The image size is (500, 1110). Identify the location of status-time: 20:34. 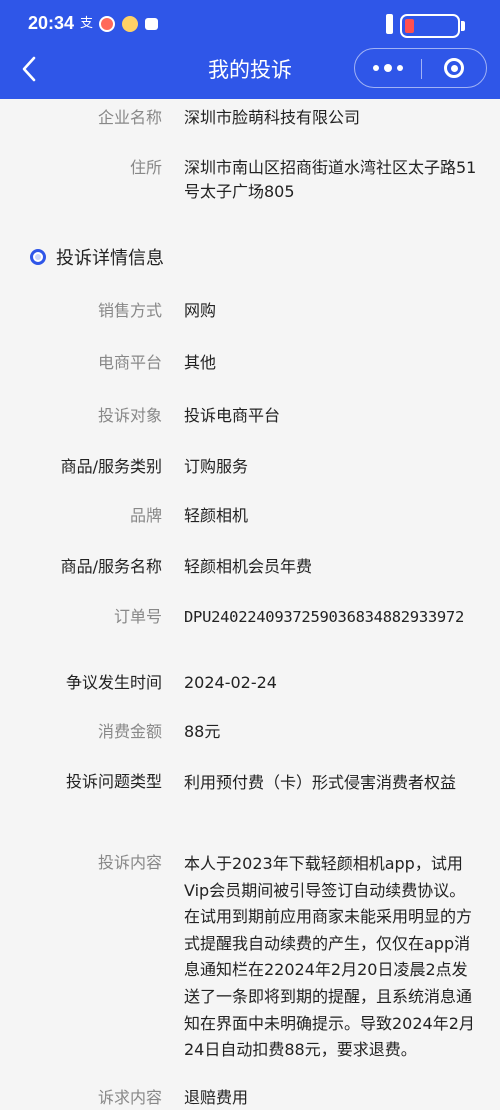
(51, 23).